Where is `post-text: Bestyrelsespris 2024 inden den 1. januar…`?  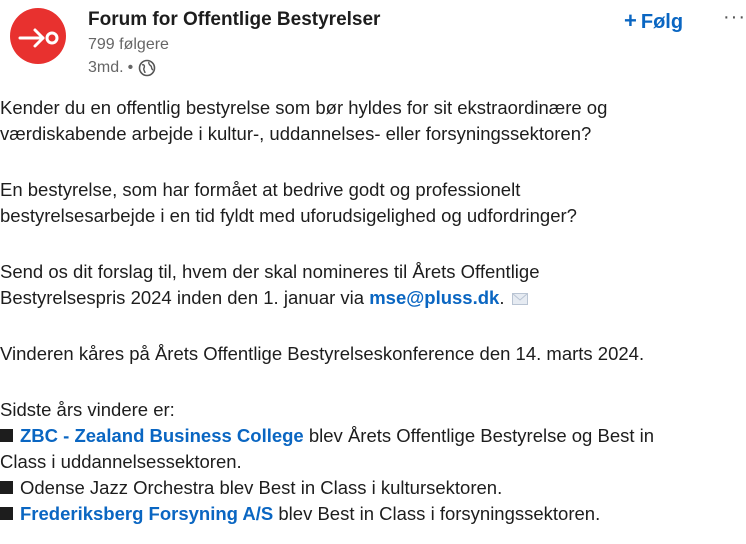
post-text: Bestyrelsespris 2024 inden den 1. januar… is located at coordinates (185, 297).